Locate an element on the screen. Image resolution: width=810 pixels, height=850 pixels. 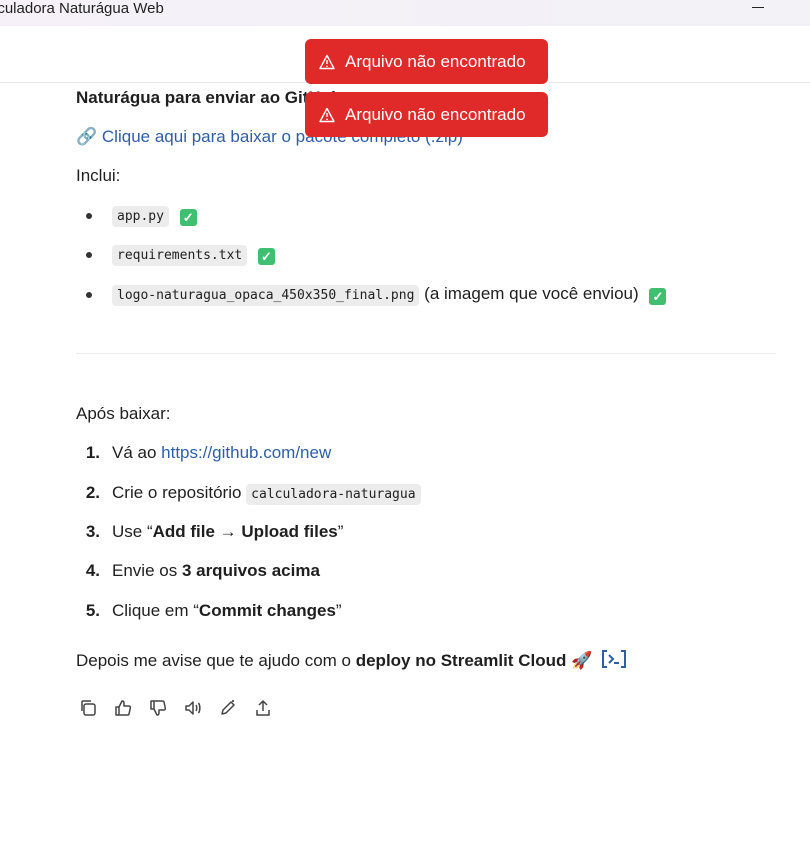
list-item-file: requirements.txt ✓ is located at coordinates (193, 255).